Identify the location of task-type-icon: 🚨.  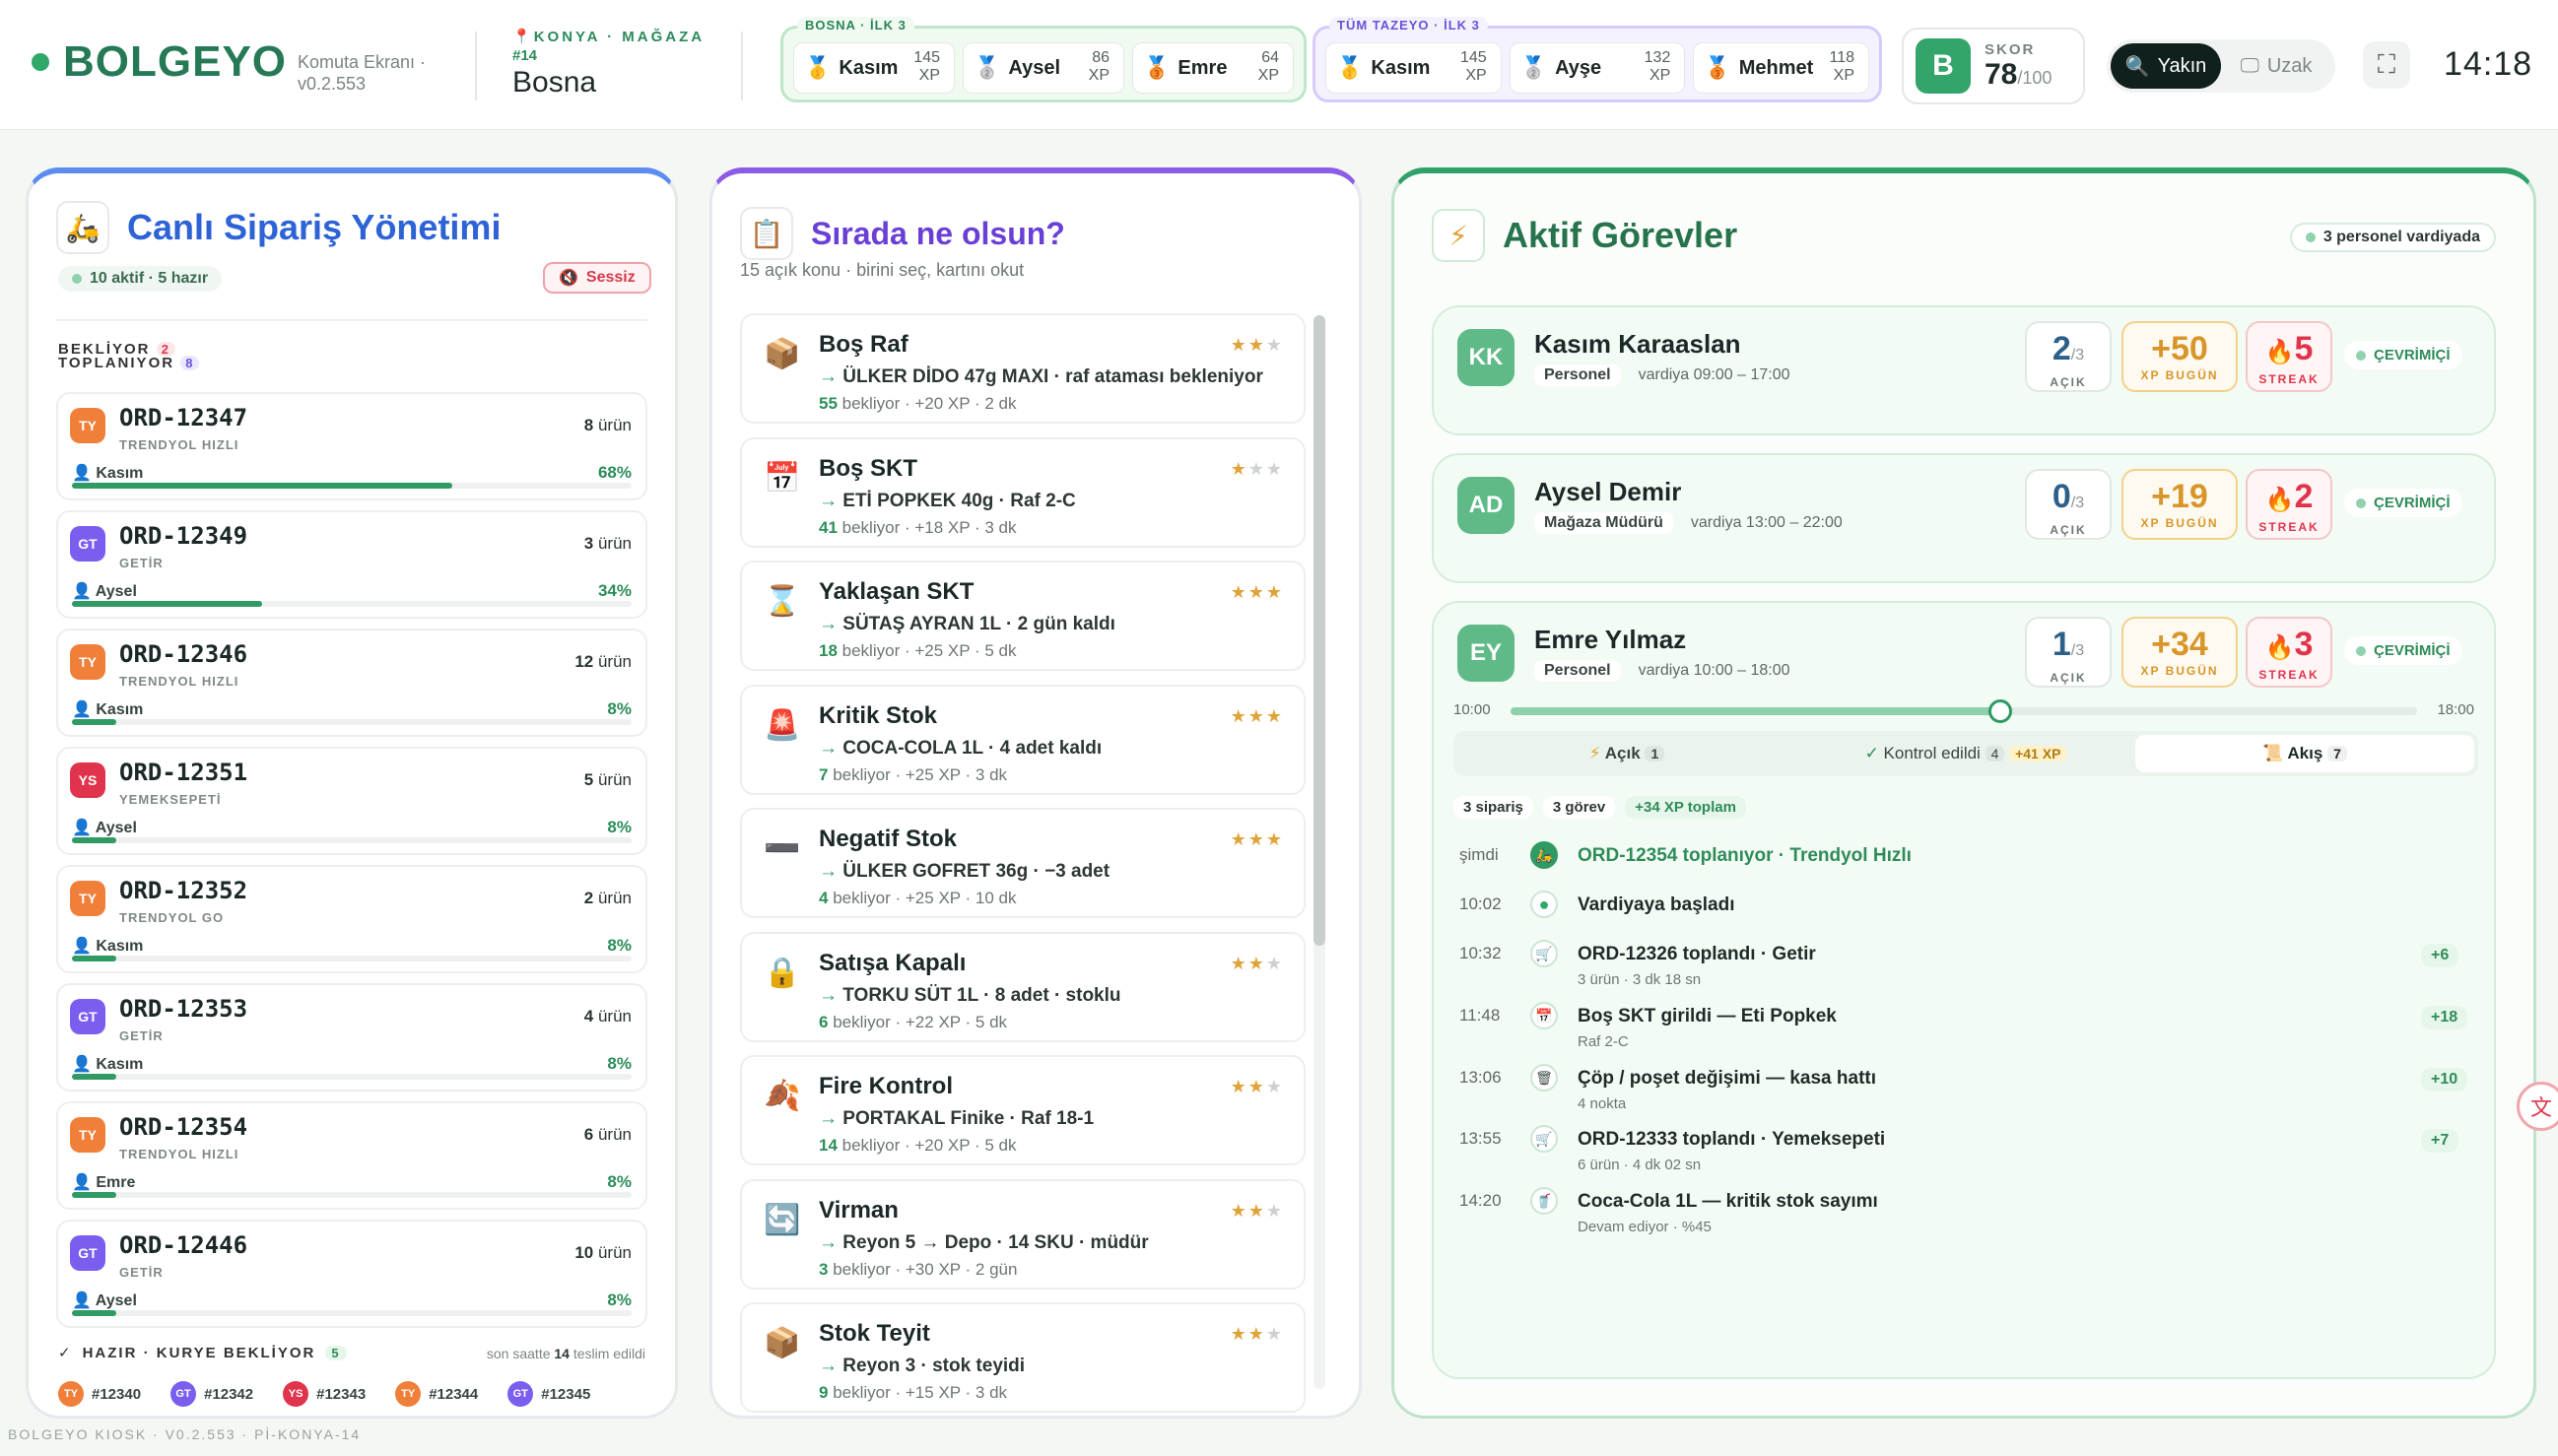
(782, 725).